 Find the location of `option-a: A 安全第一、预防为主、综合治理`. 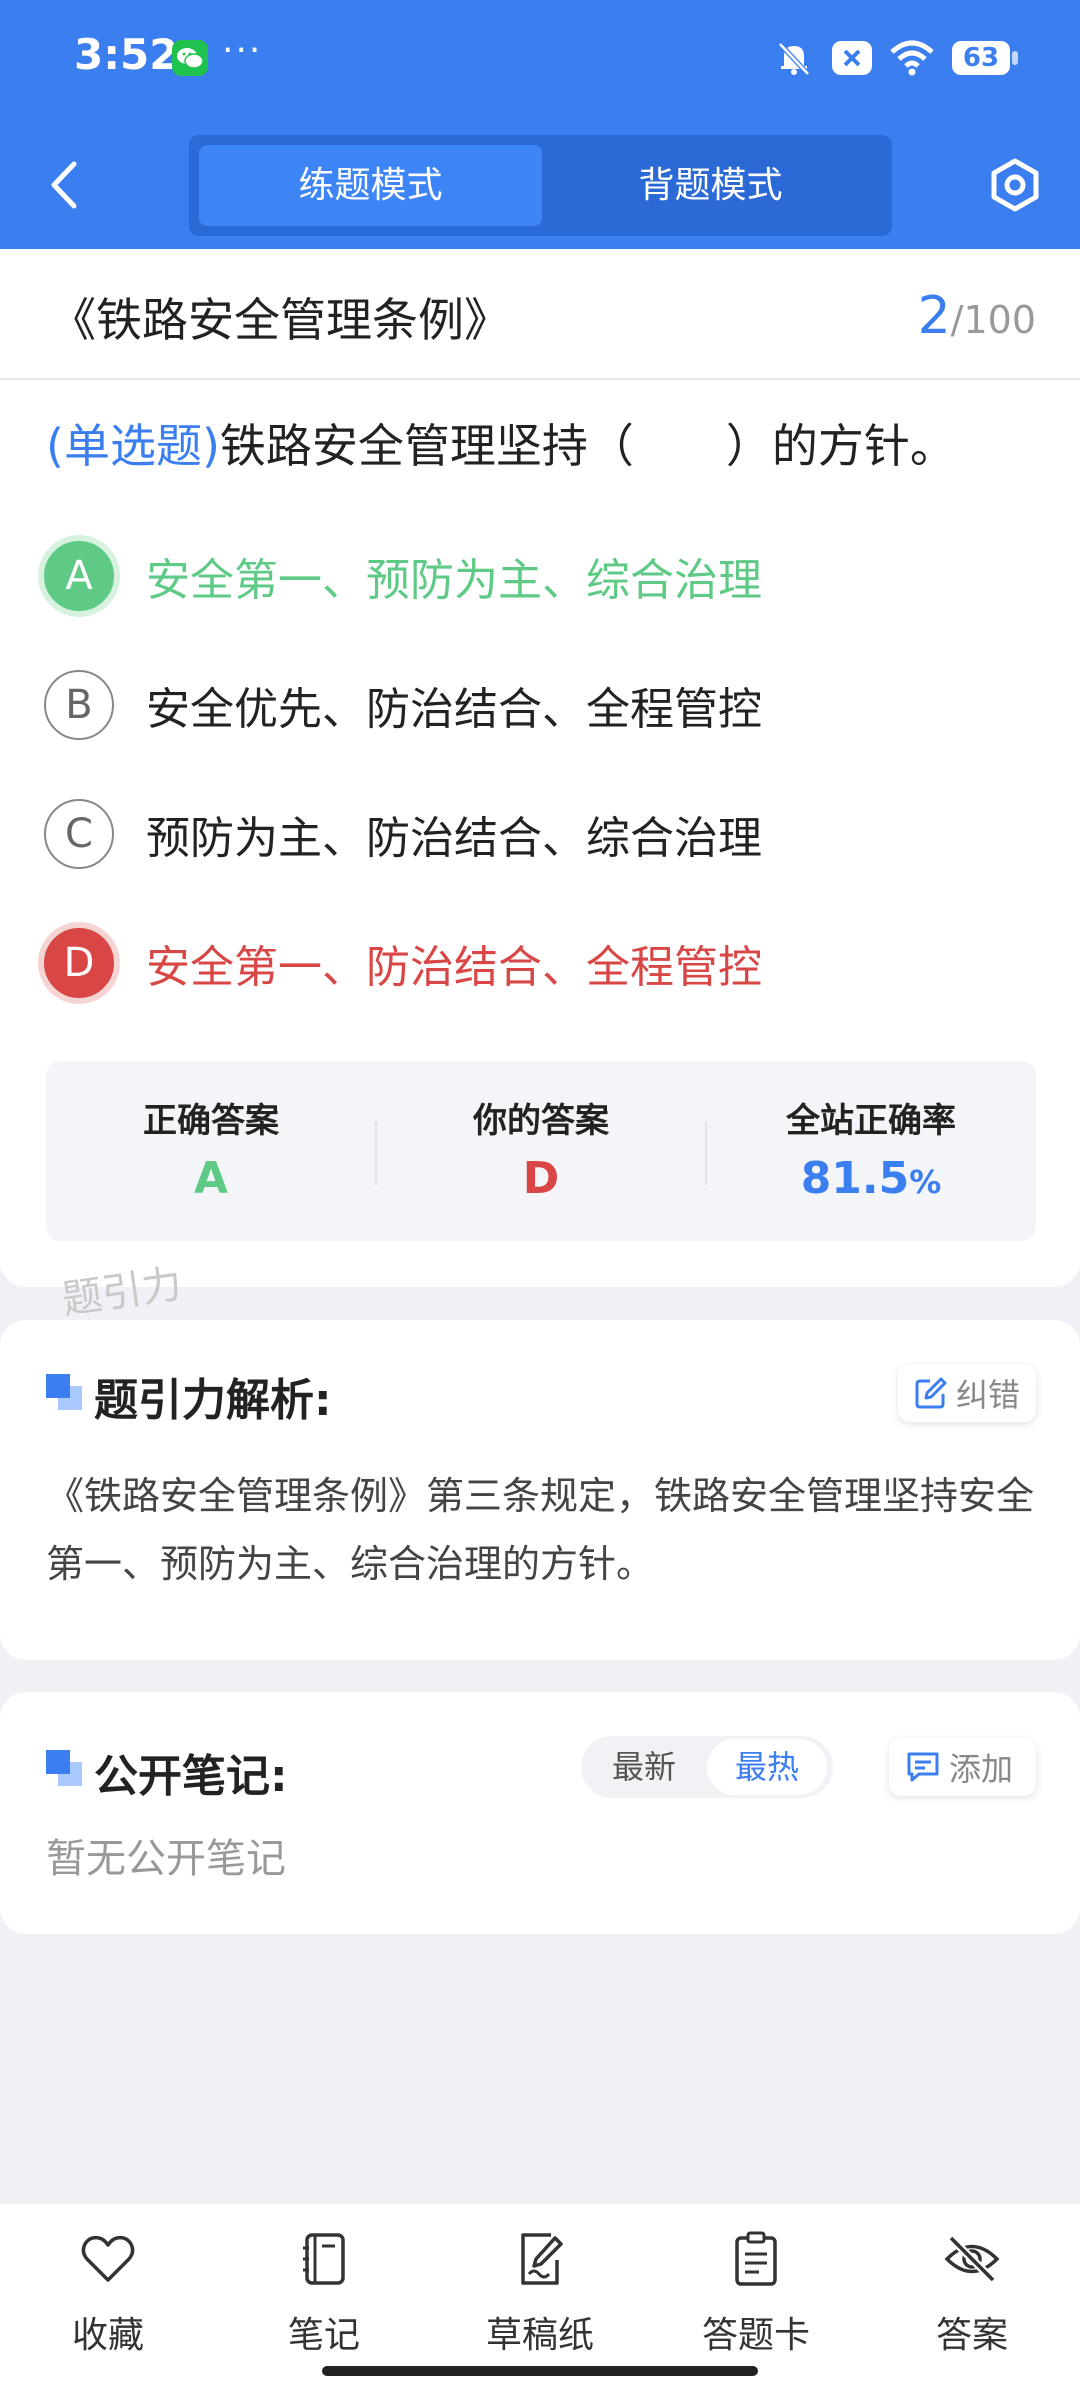

option-a: A 安全第一、预防为主、综合治理 is located at coordinates (403, 576).